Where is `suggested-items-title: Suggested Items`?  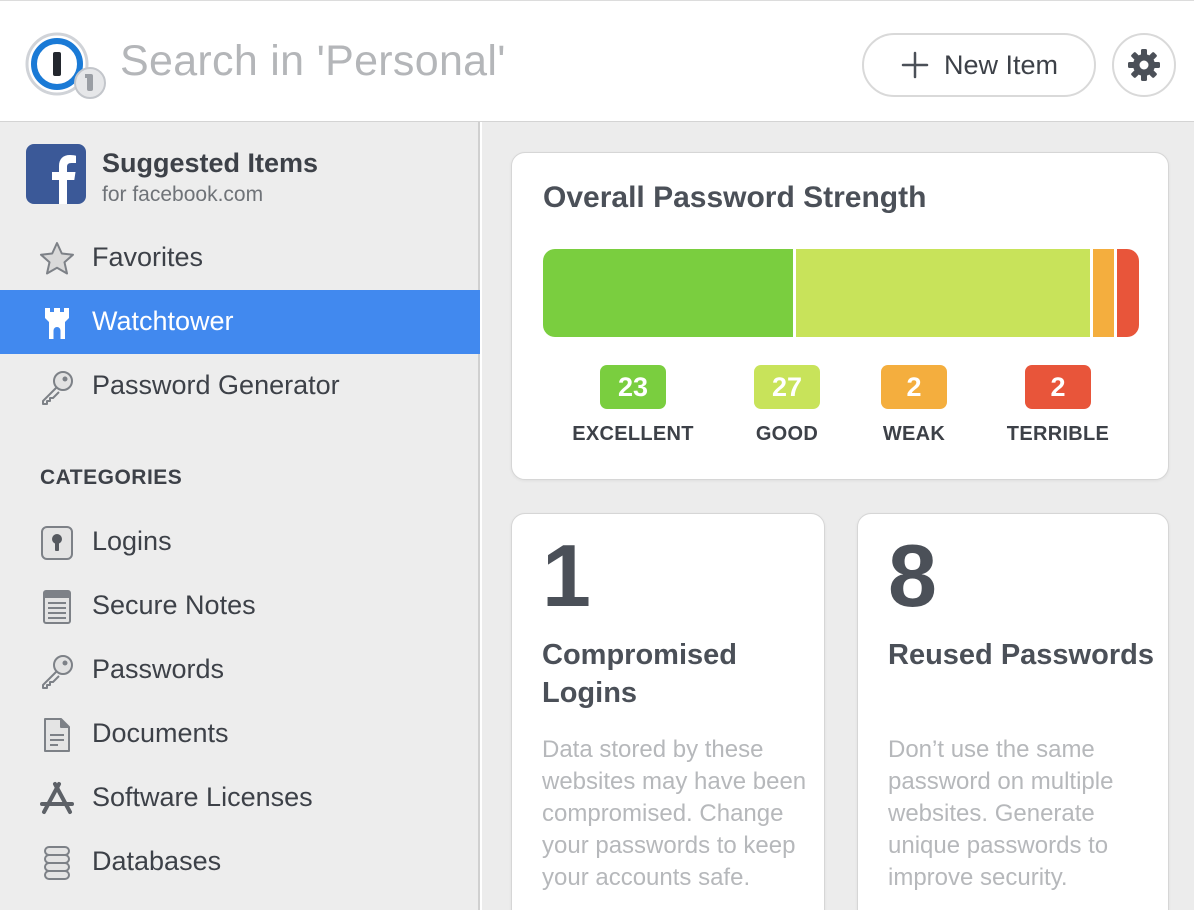
suggested-items-title: Suggested Items is located at coordinates (210, 163).